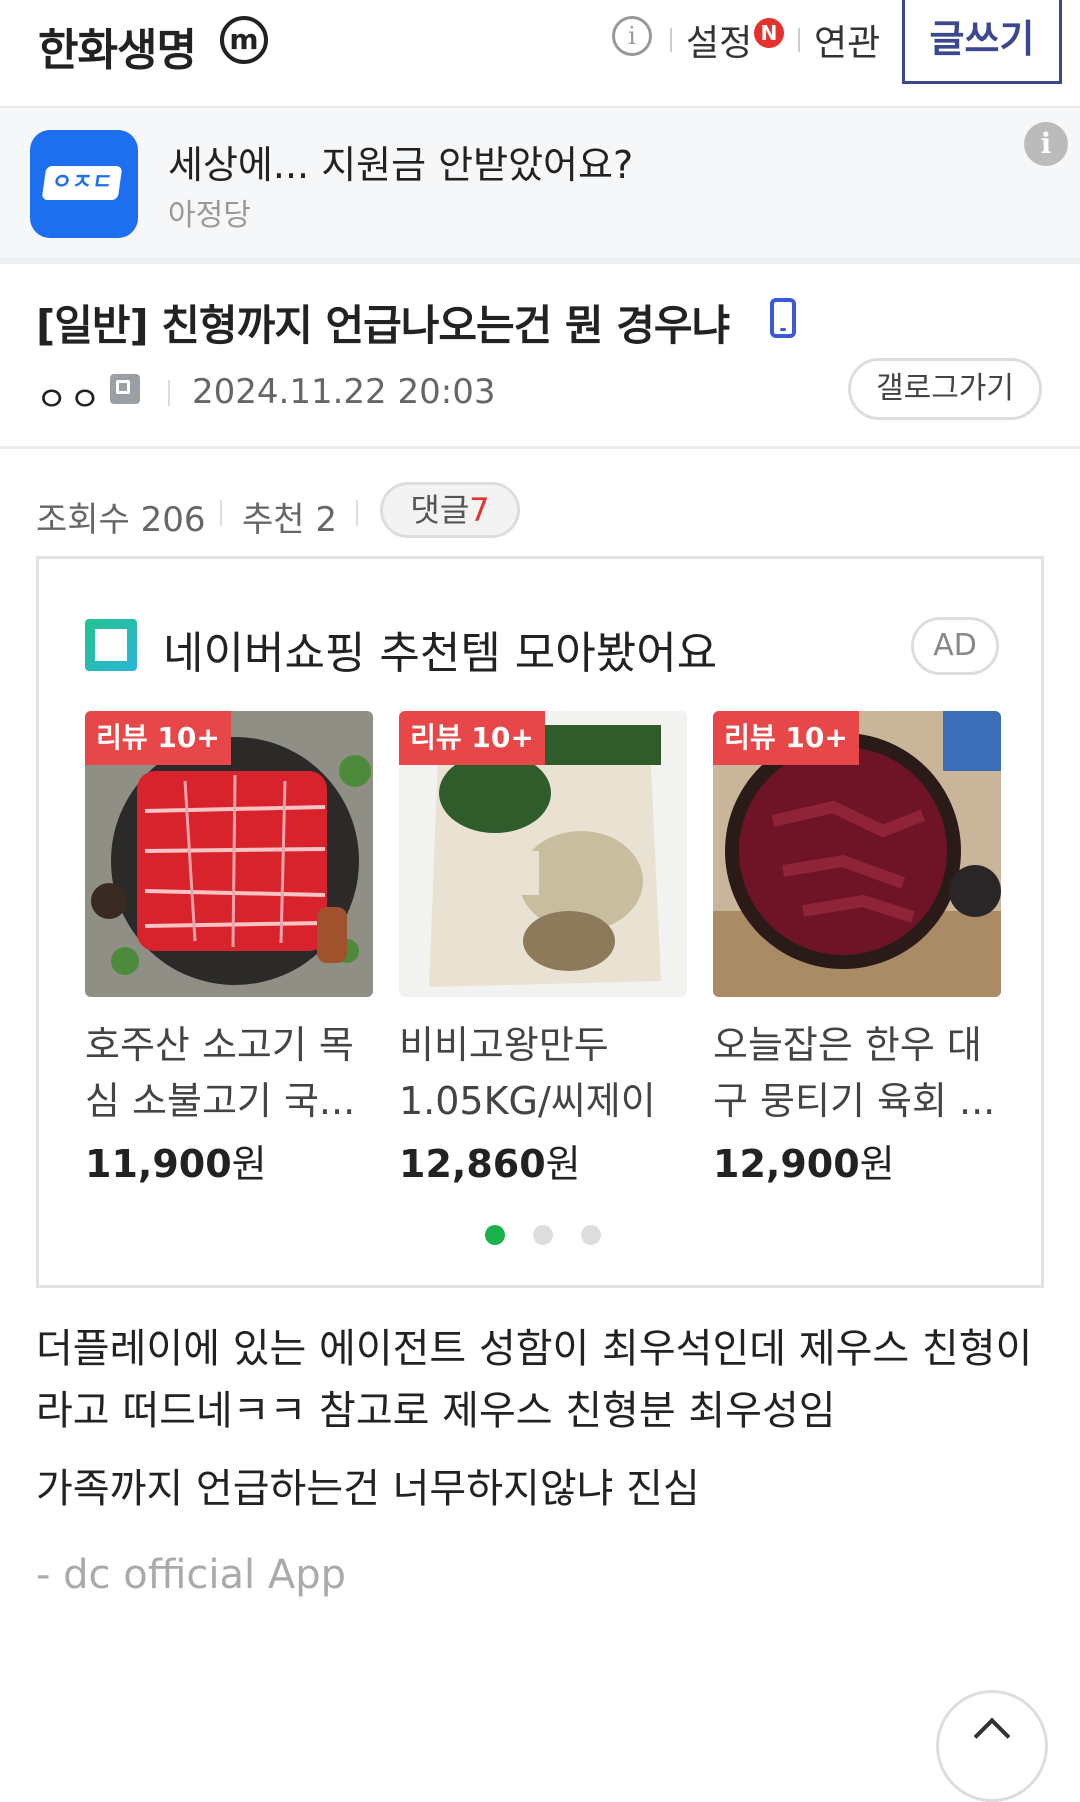  What do you see at coordinates (121, 520) in the screenshot?
I see `view-count: 조회수 206` at bounding box center [121, 520].